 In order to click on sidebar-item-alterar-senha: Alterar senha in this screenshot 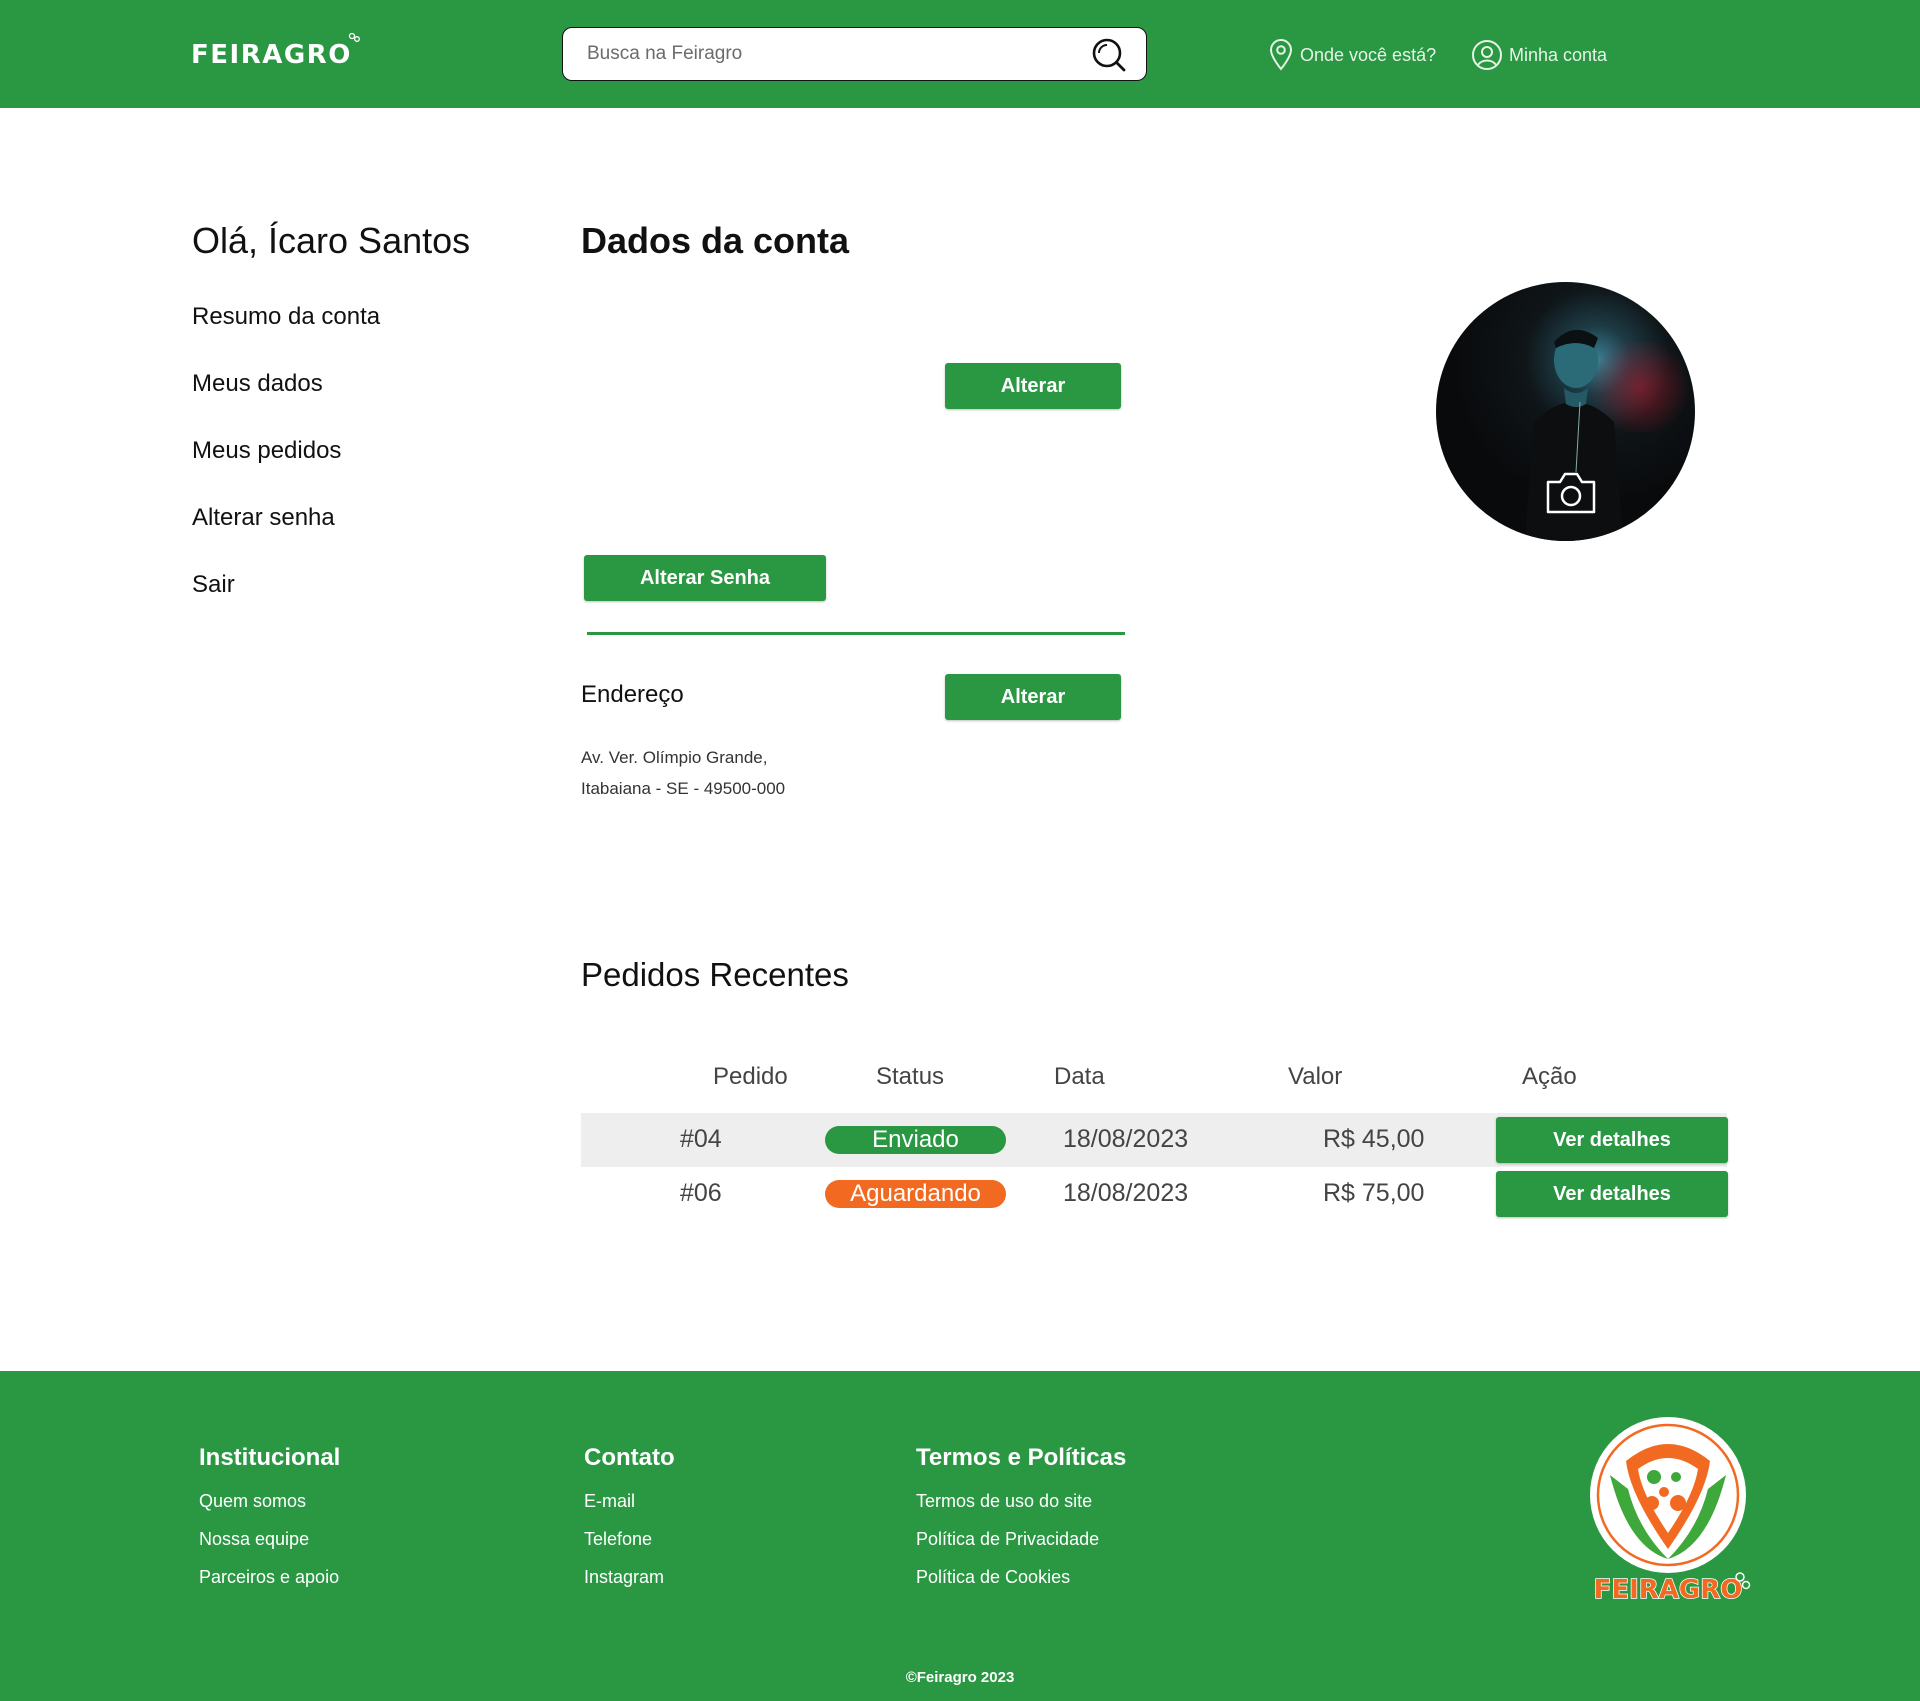, I will do `click(263, 518)`.